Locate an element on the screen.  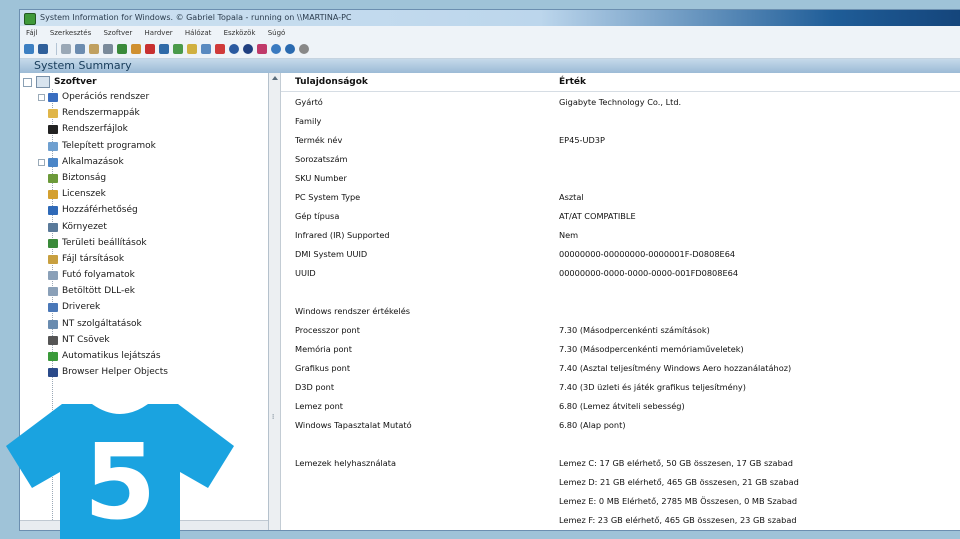
tree-item: NT szolgáltatások is located at coordinates (144, 324).